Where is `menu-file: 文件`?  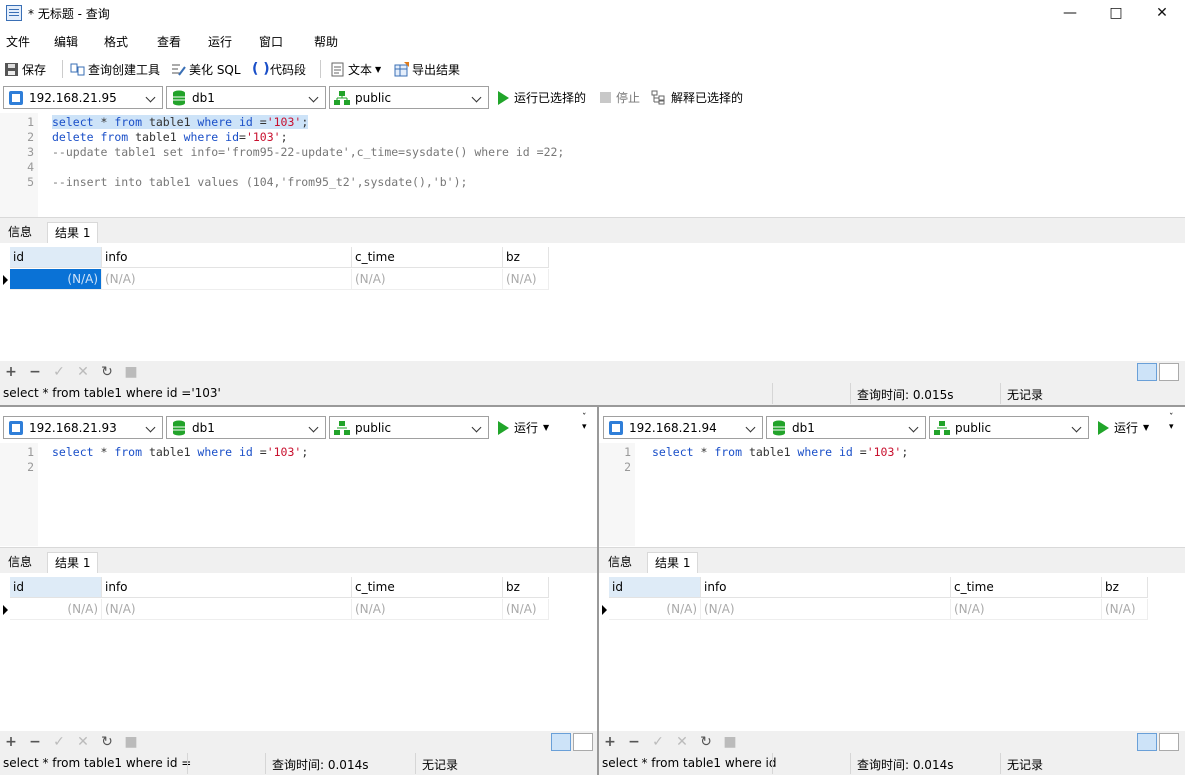
menu-file: 文件 is located at coordinates (18, 41).